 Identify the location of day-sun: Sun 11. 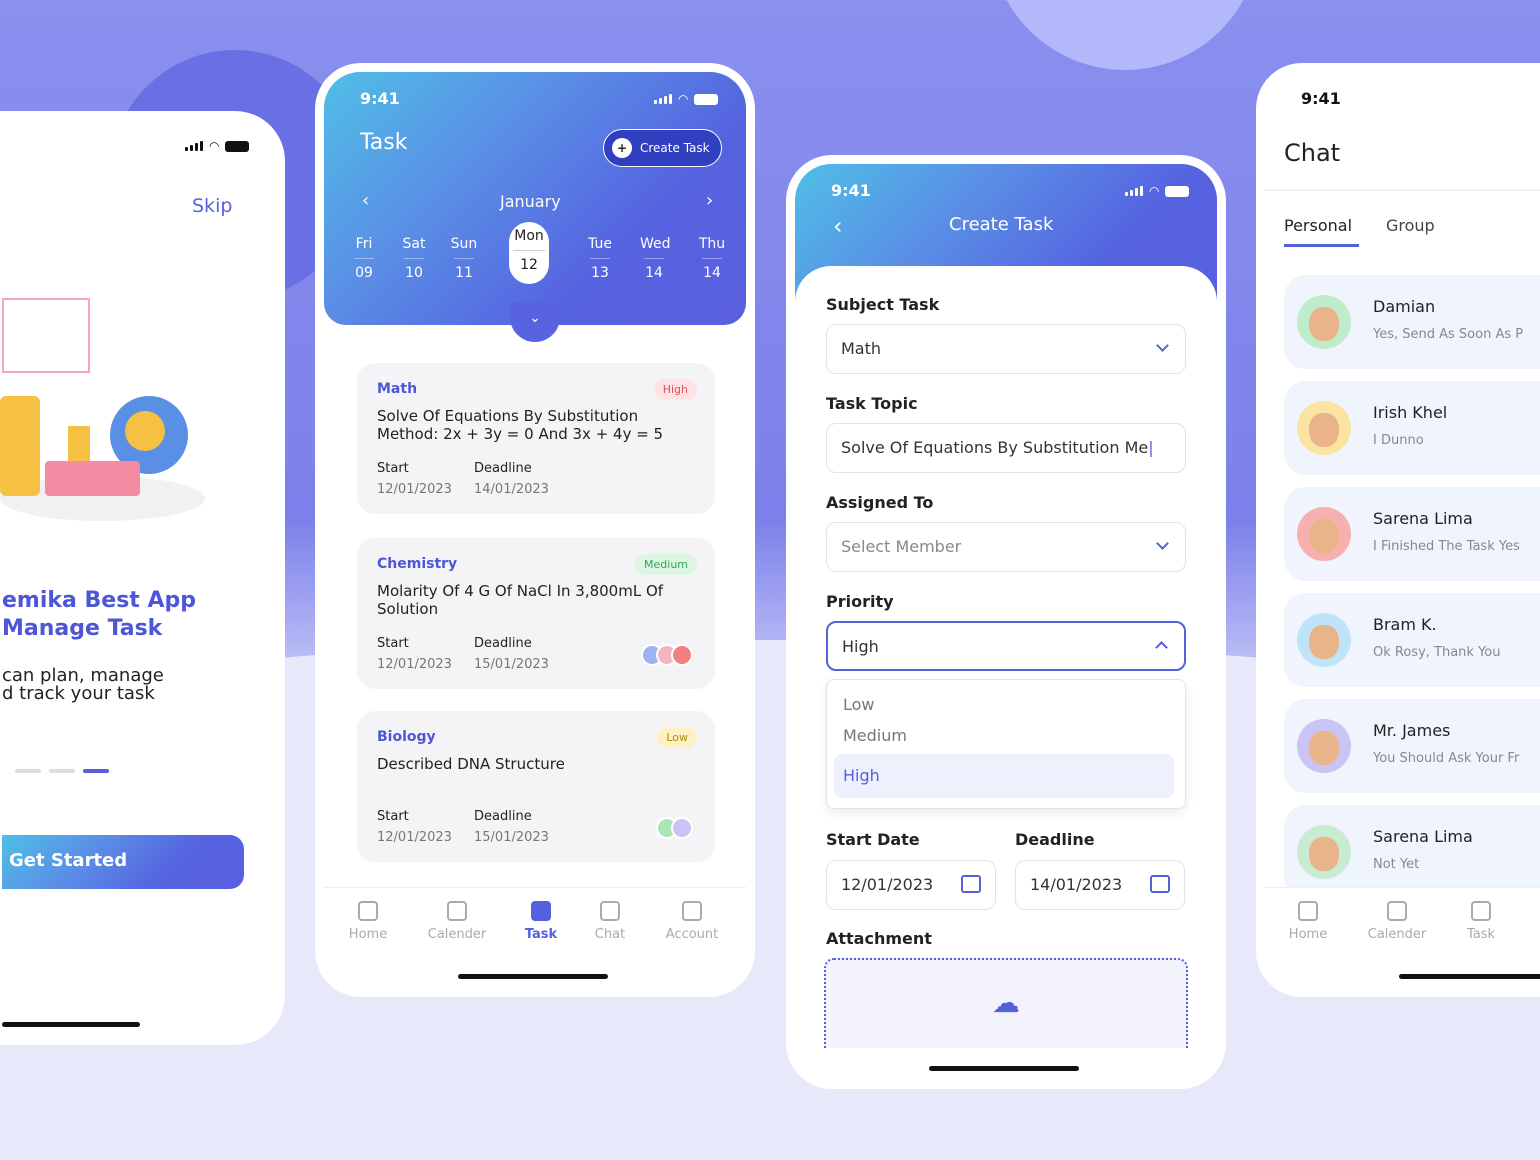
(464, 258).